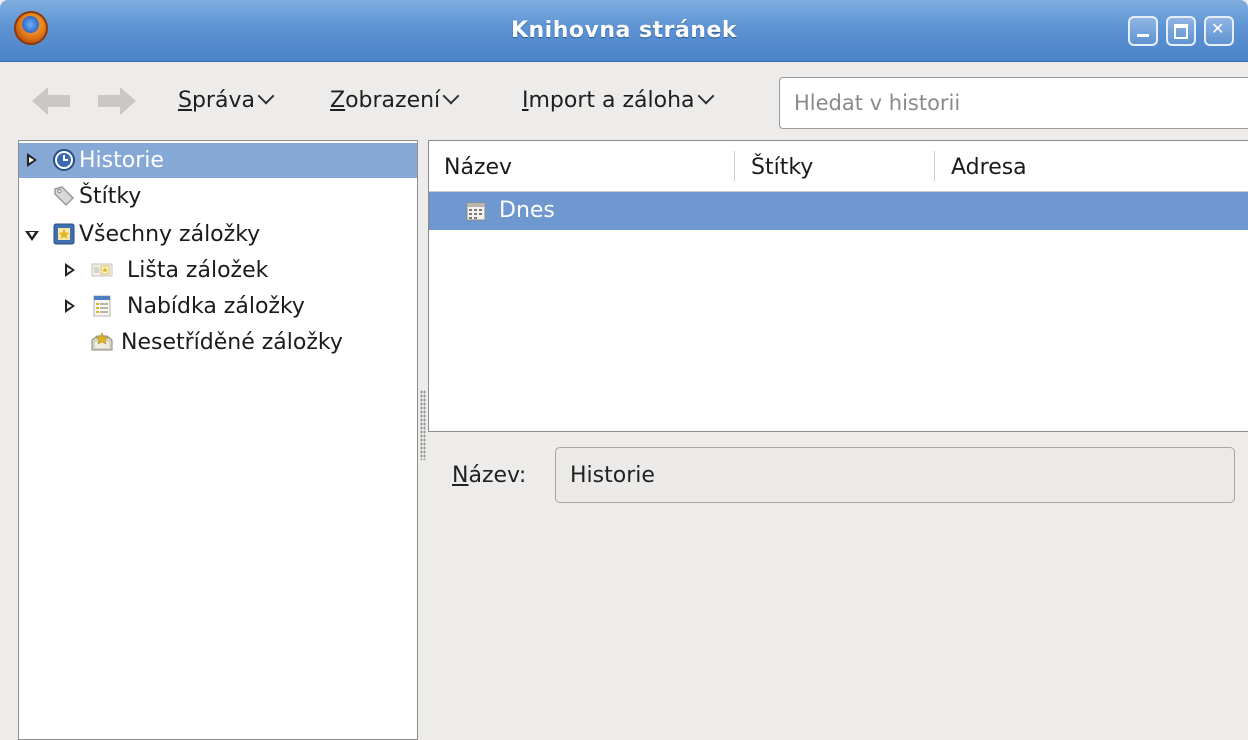  What do you see at coordinates (223, 100) in the screenshot?
I see `menu-label: práva` at bounding box center [223, 100].